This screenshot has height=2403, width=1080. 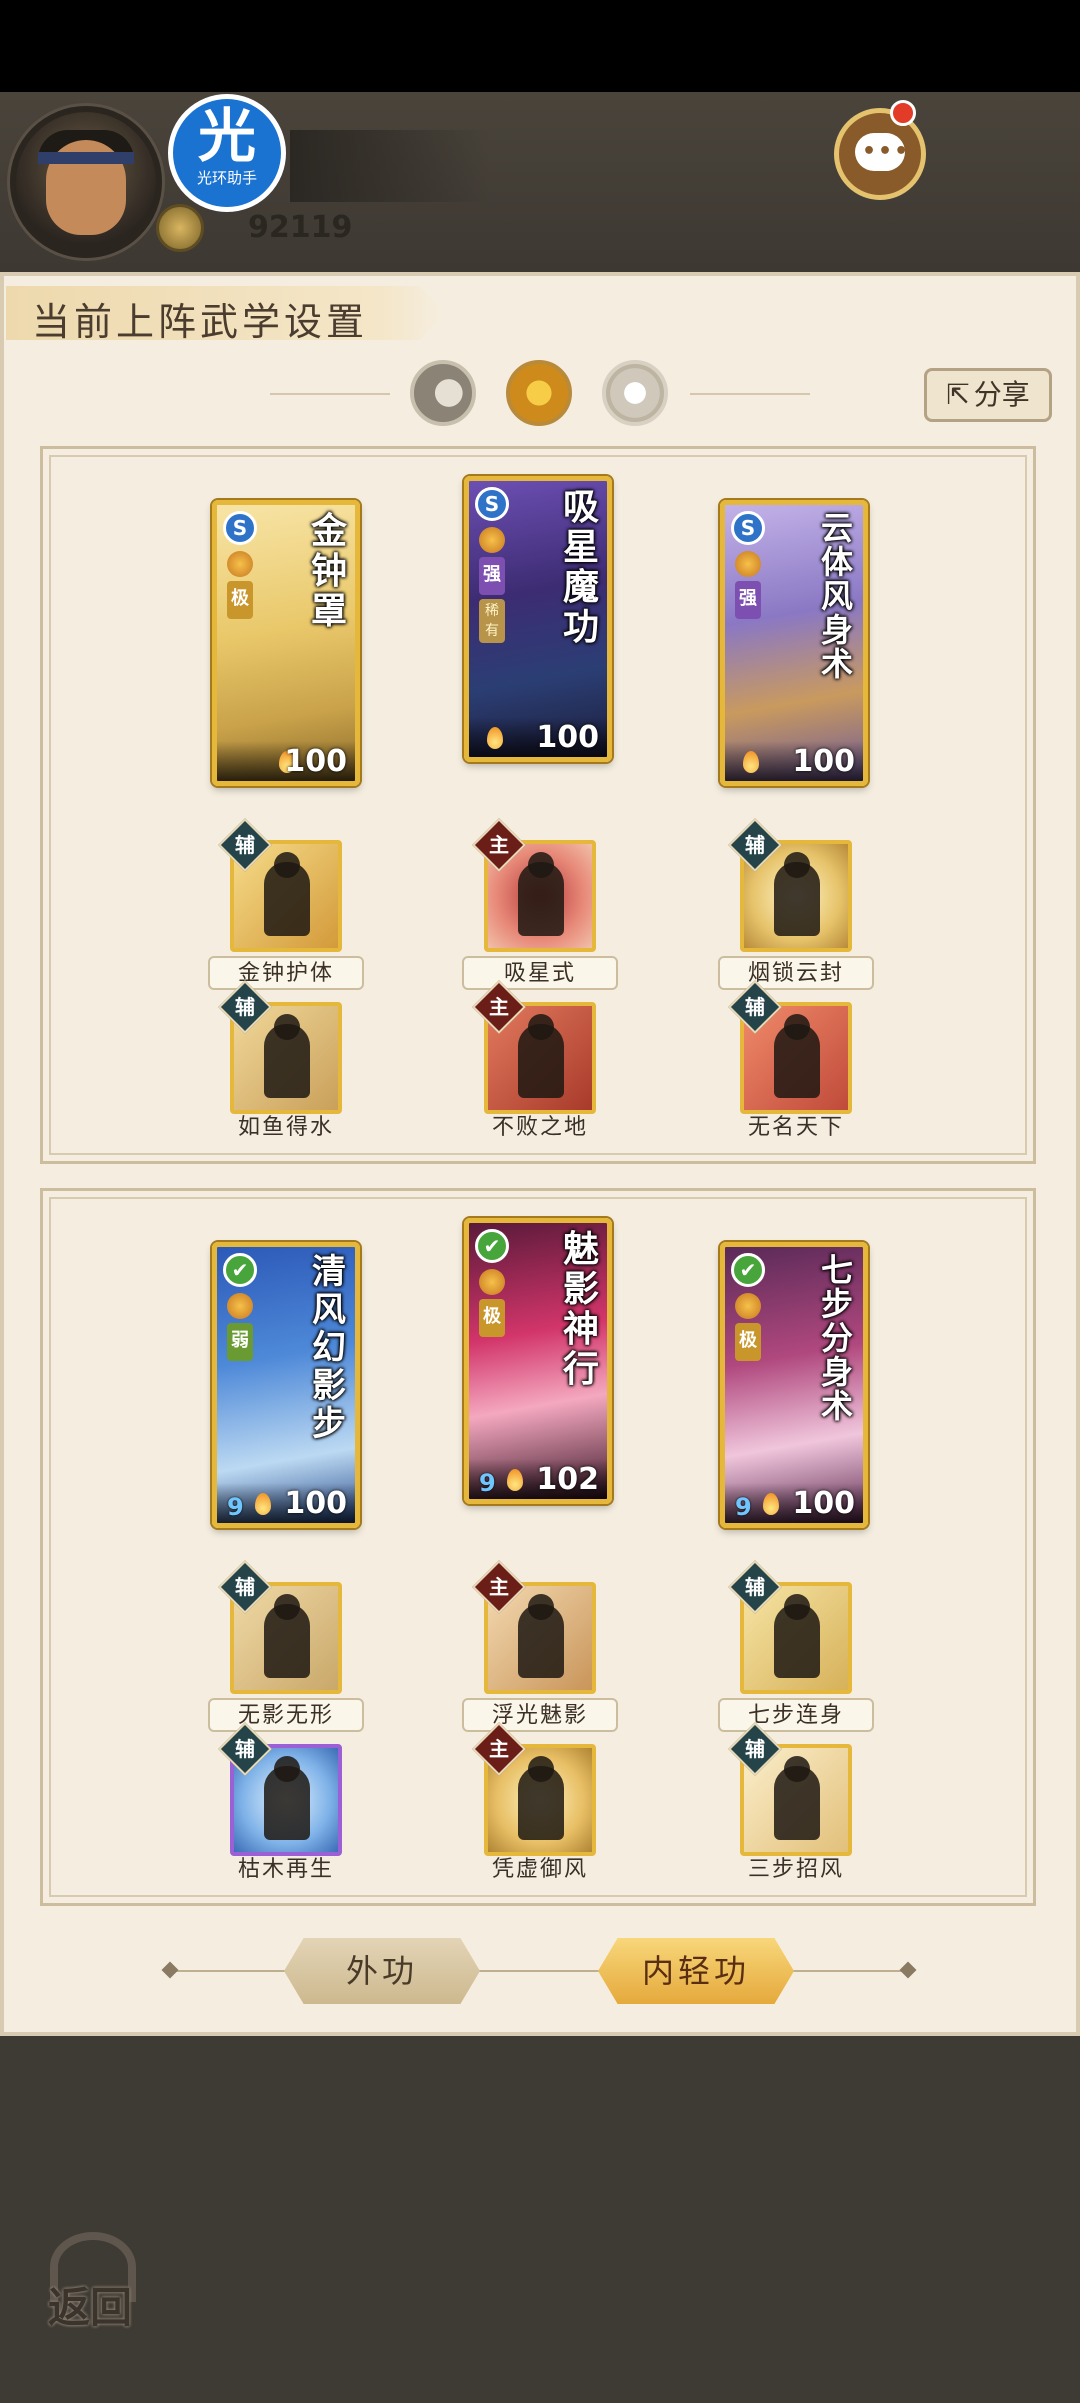 I want to click on share-button: ⇱ 分享, so click(x=988, y=395).